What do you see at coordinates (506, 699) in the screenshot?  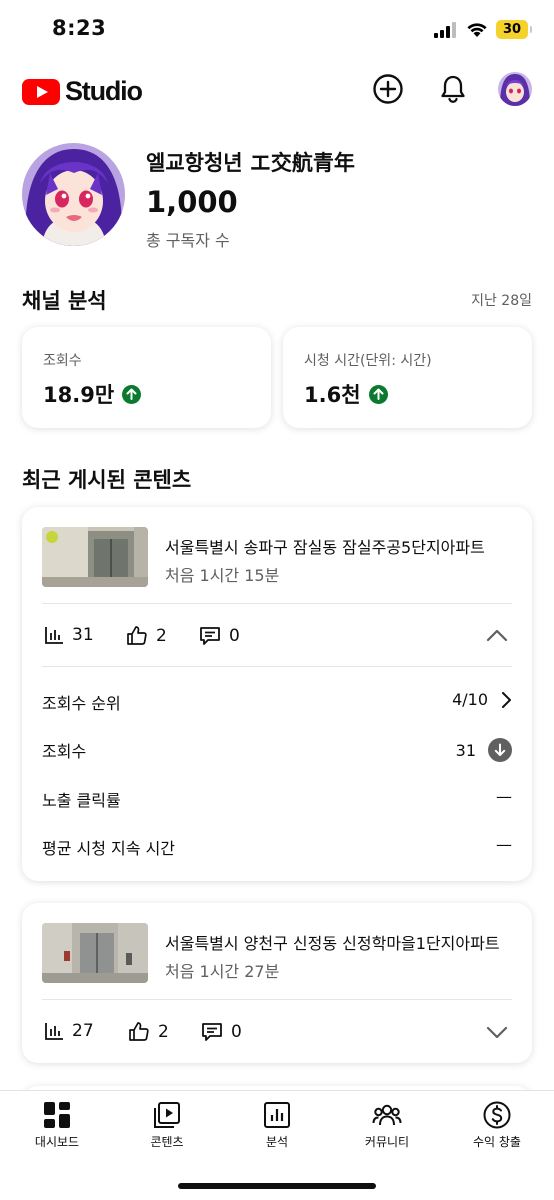 I see `chevron-right-icon` at bounding box center [506, 699].